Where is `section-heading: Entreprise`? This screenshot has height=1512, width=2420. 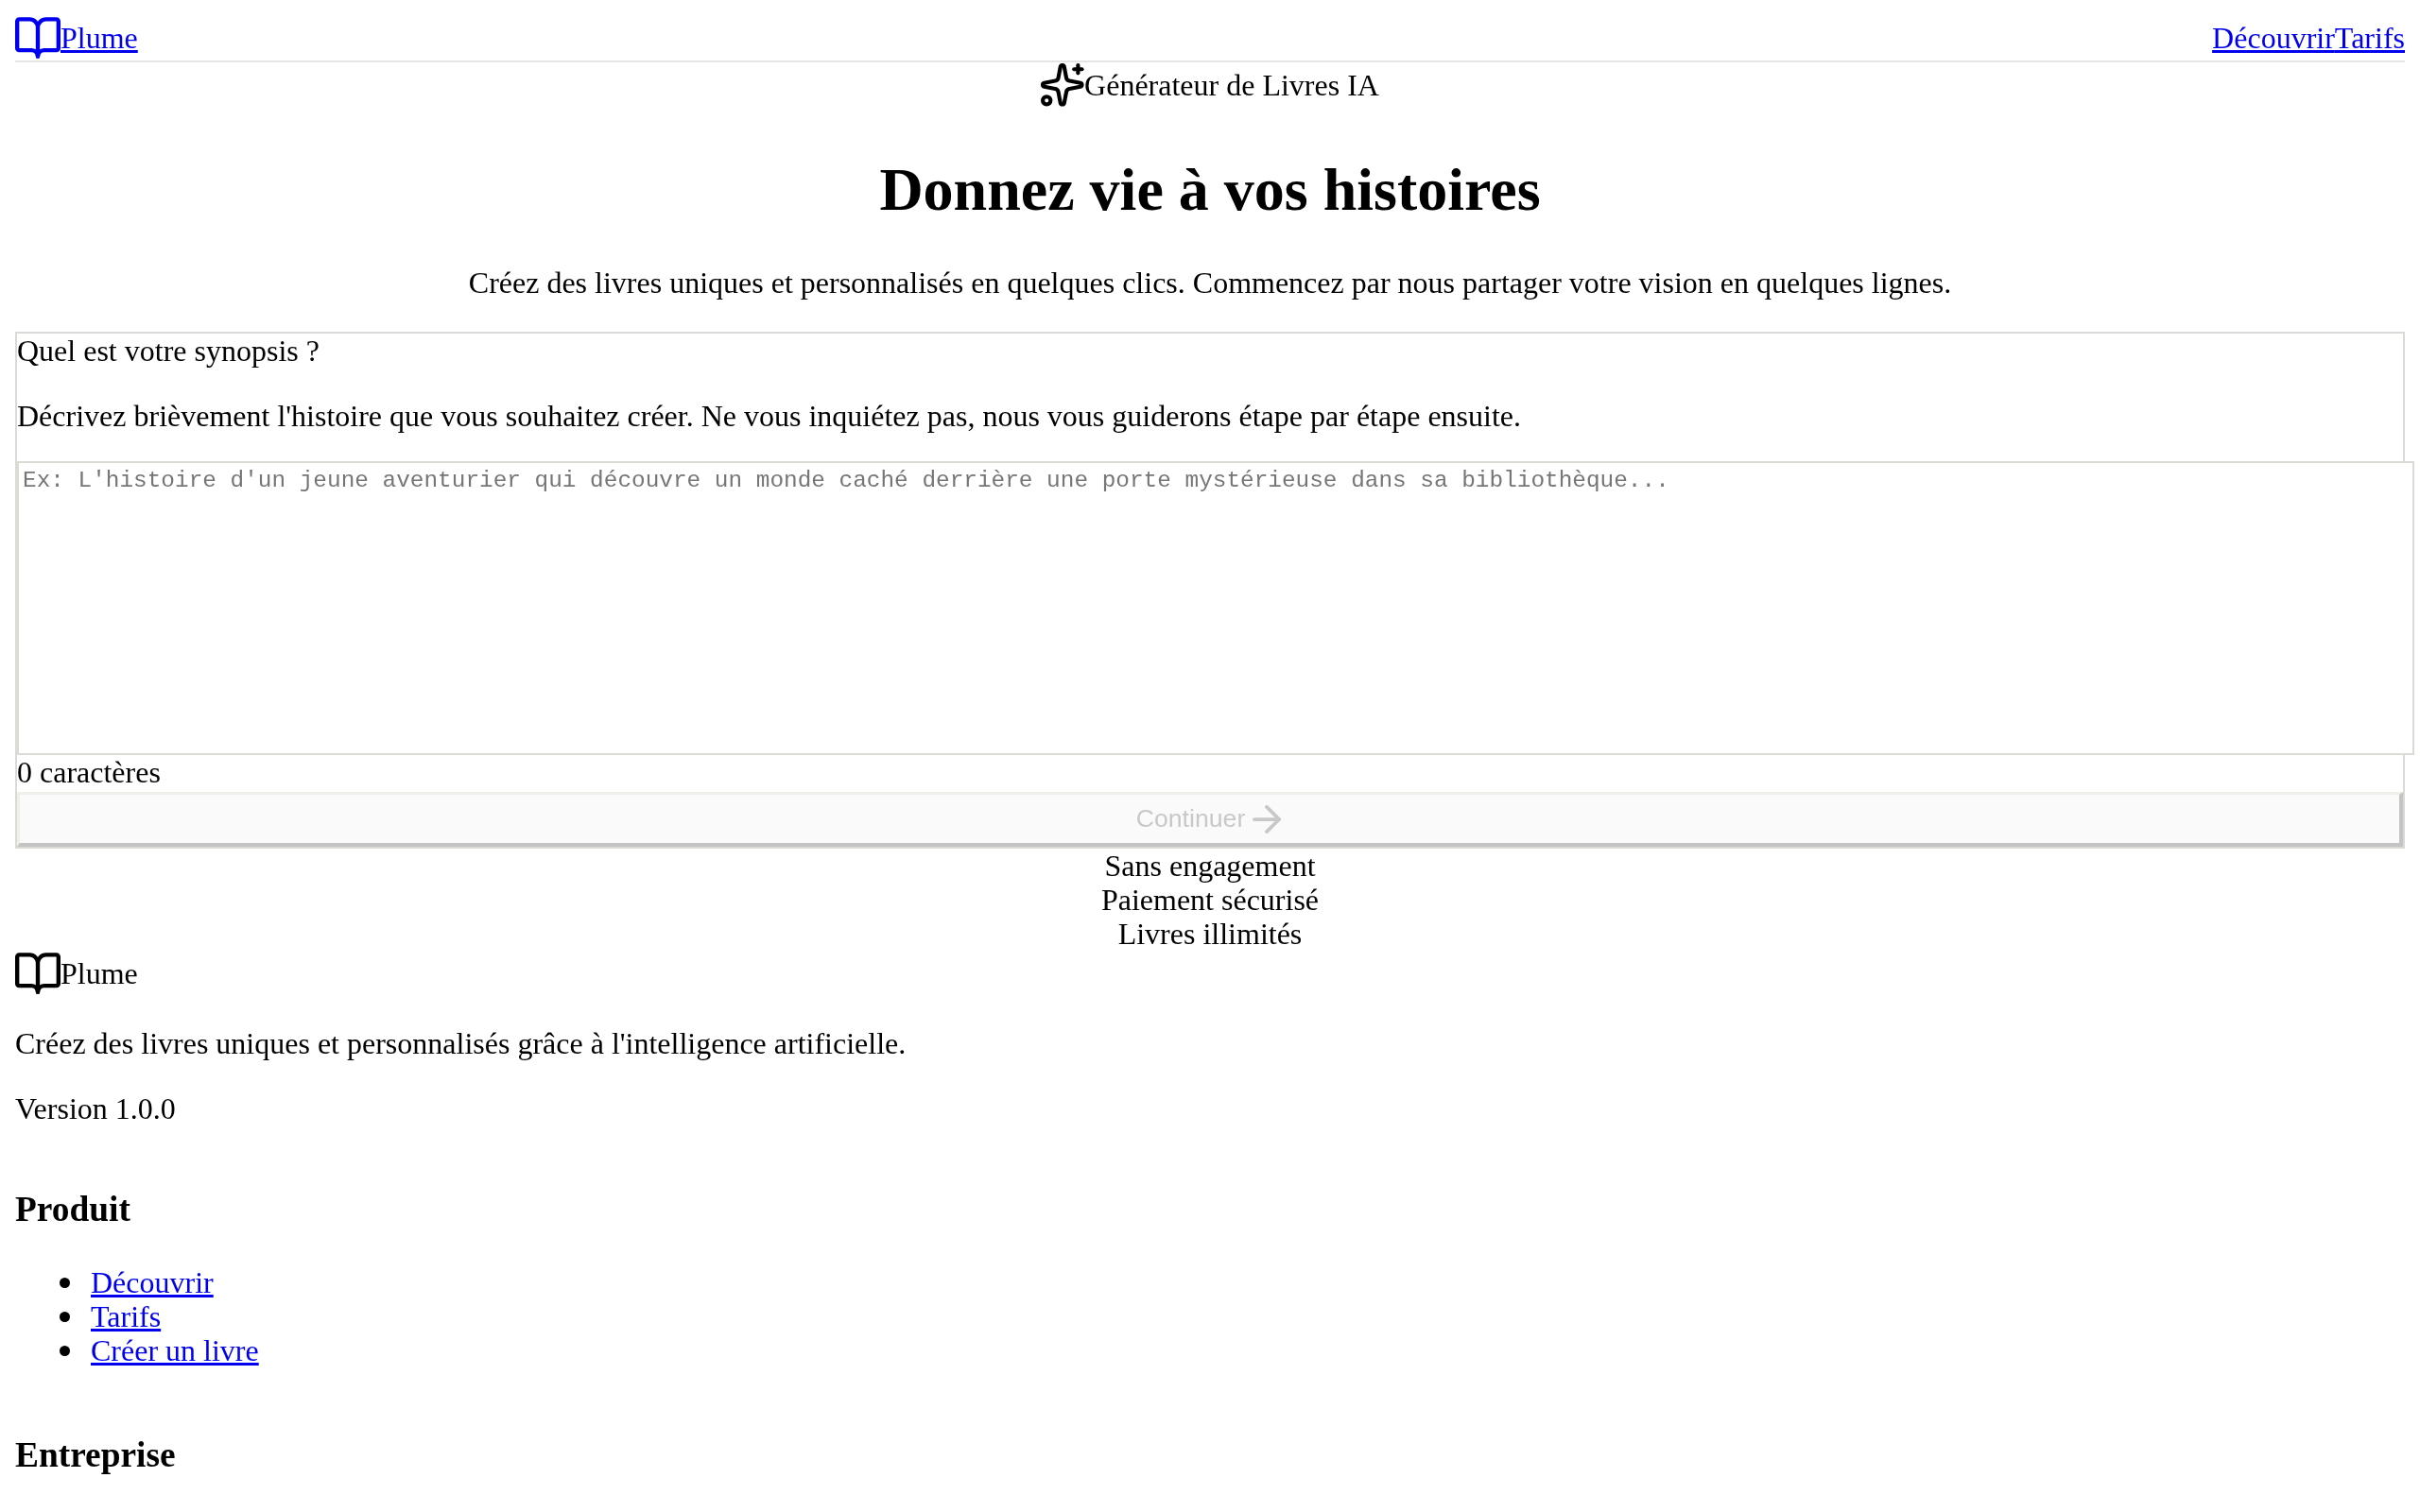 section-heading: Entreprise is located at coordinates (95, 1455).